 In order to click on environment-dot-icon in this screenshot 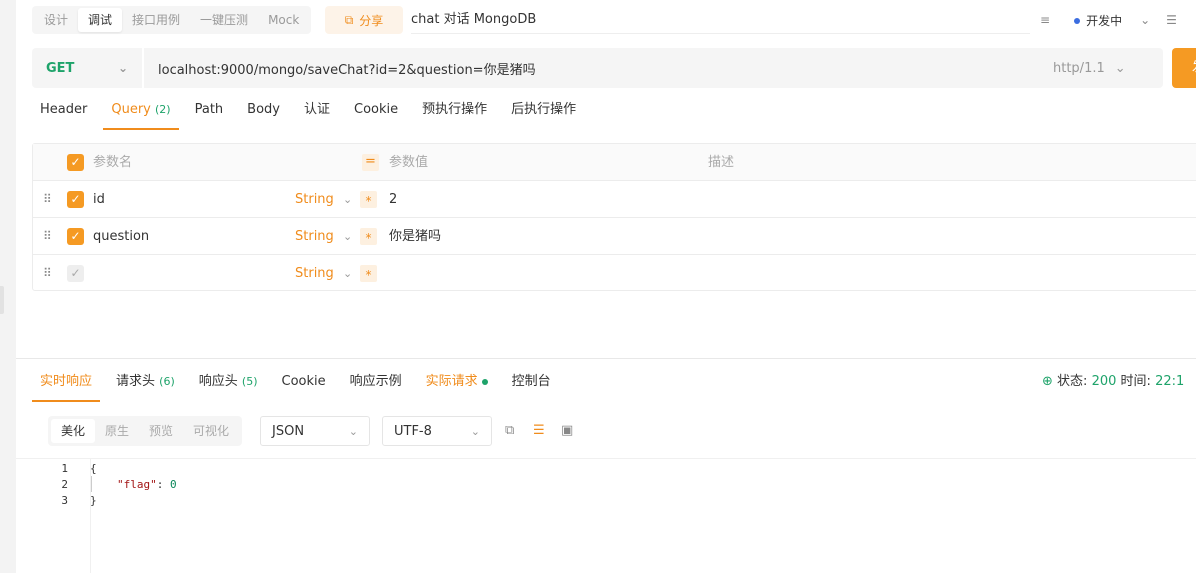, I will do `click(1077, 21)`.